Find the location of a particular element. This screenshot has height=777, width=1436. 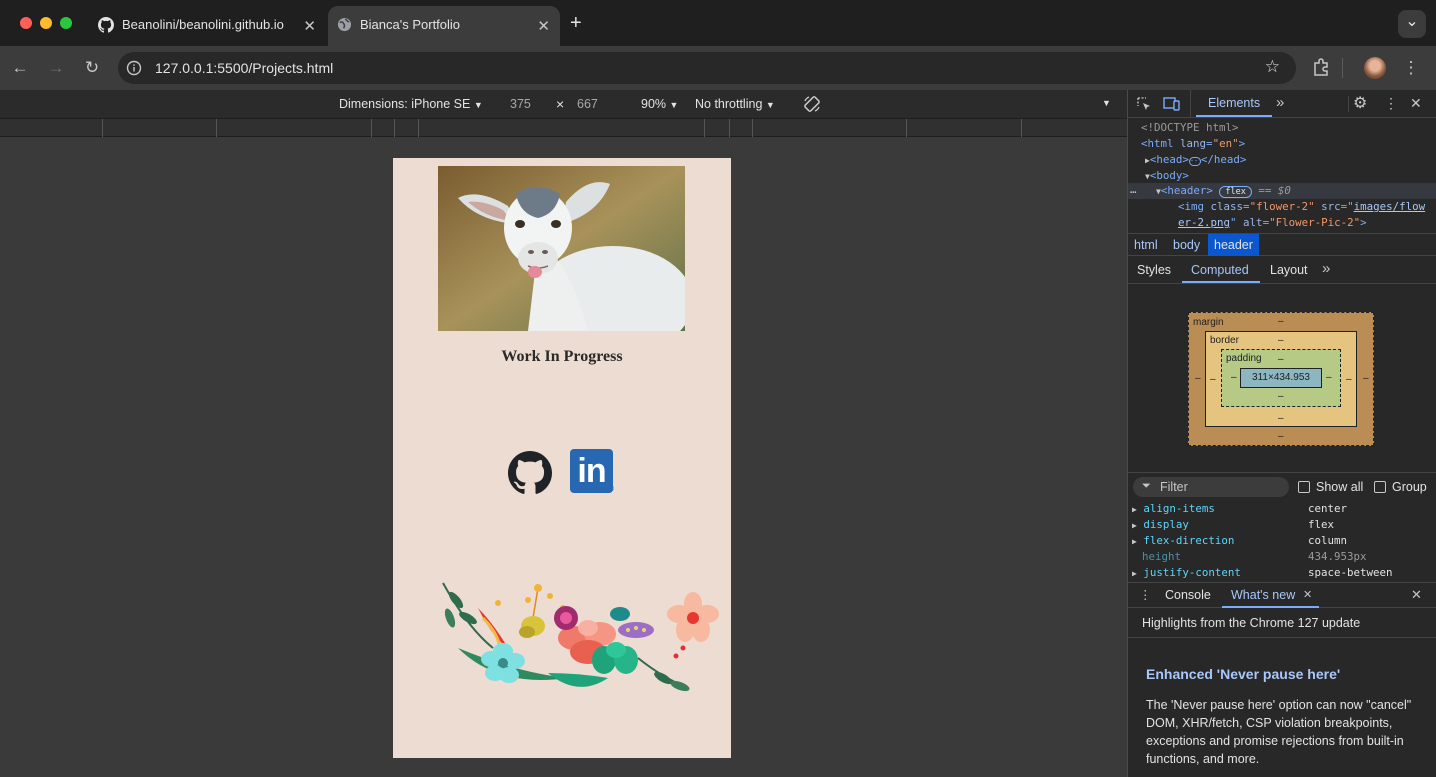

box-model-padding: padding – – – – 311×434.953 is located at coordinates (1281, 378).